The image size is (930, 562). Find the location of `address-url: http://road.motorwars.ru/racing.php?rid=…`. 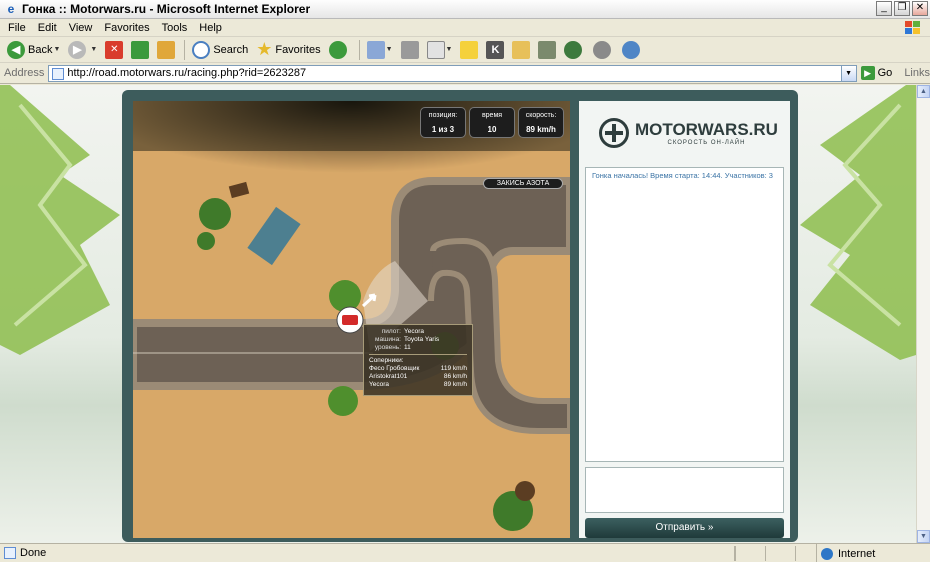

address-url: http://road.motorwars.ru/racing.php?rid=… is located at coordinates (187, 73).